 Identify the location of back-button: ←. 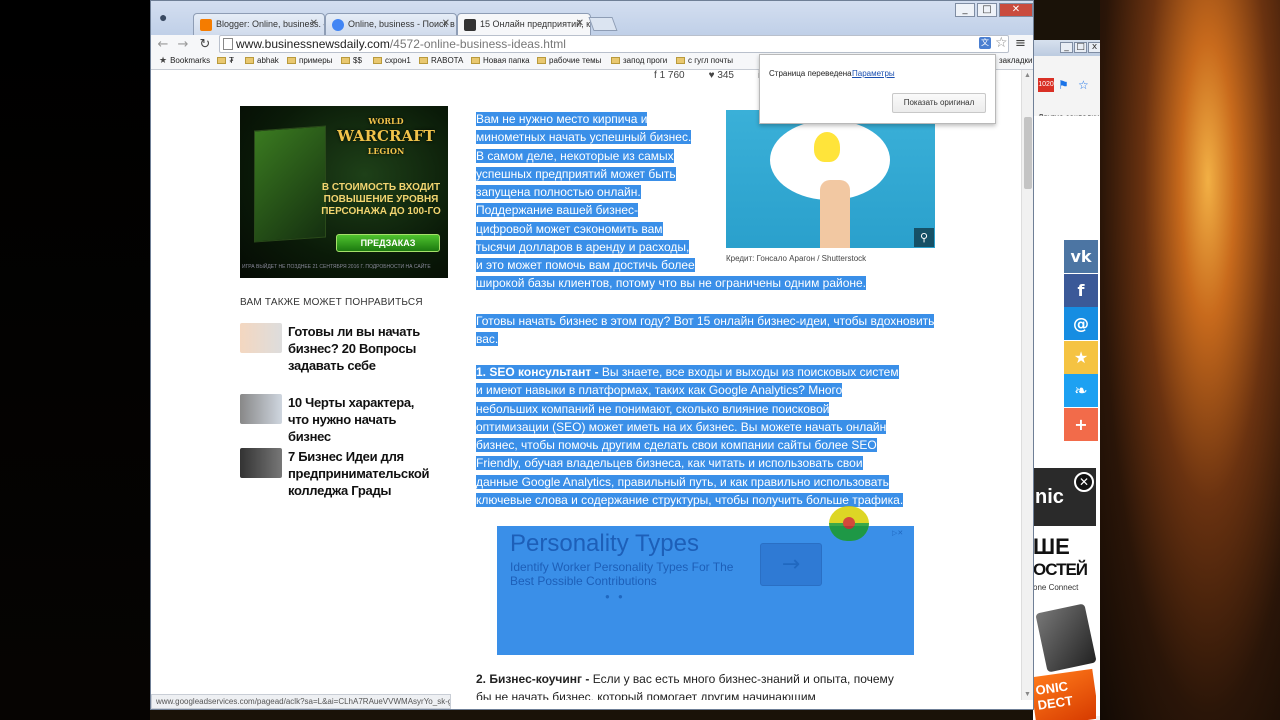
(163, 45).